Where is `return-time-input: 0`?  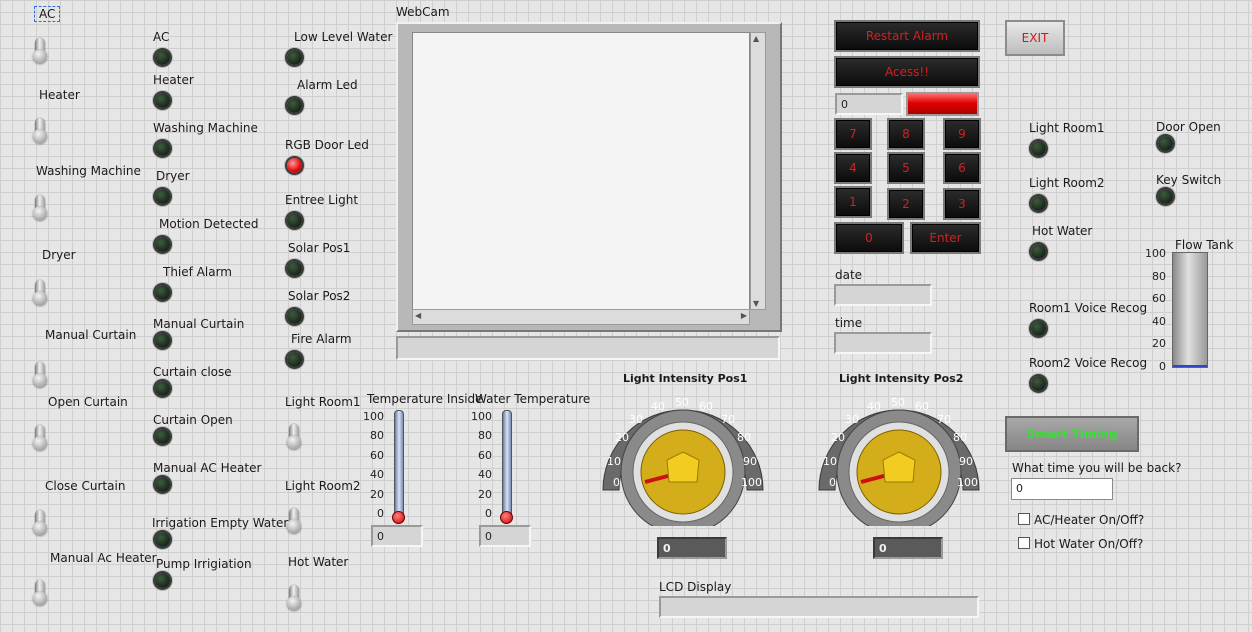 return-time-input: 0 is located at coordinates (1062, 489).